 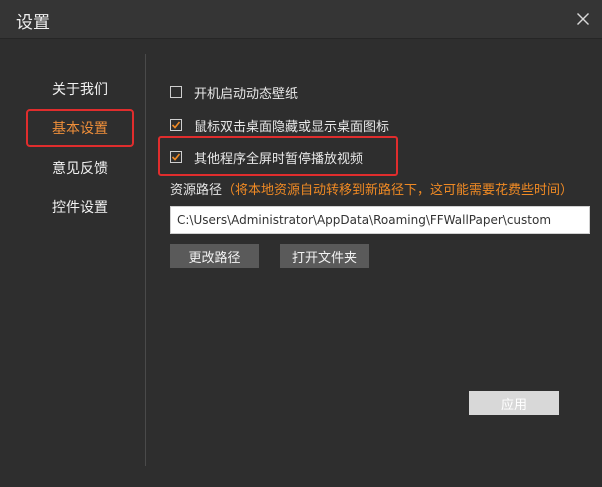 I want to click on resource-path-input, so click(x=380, y=220).